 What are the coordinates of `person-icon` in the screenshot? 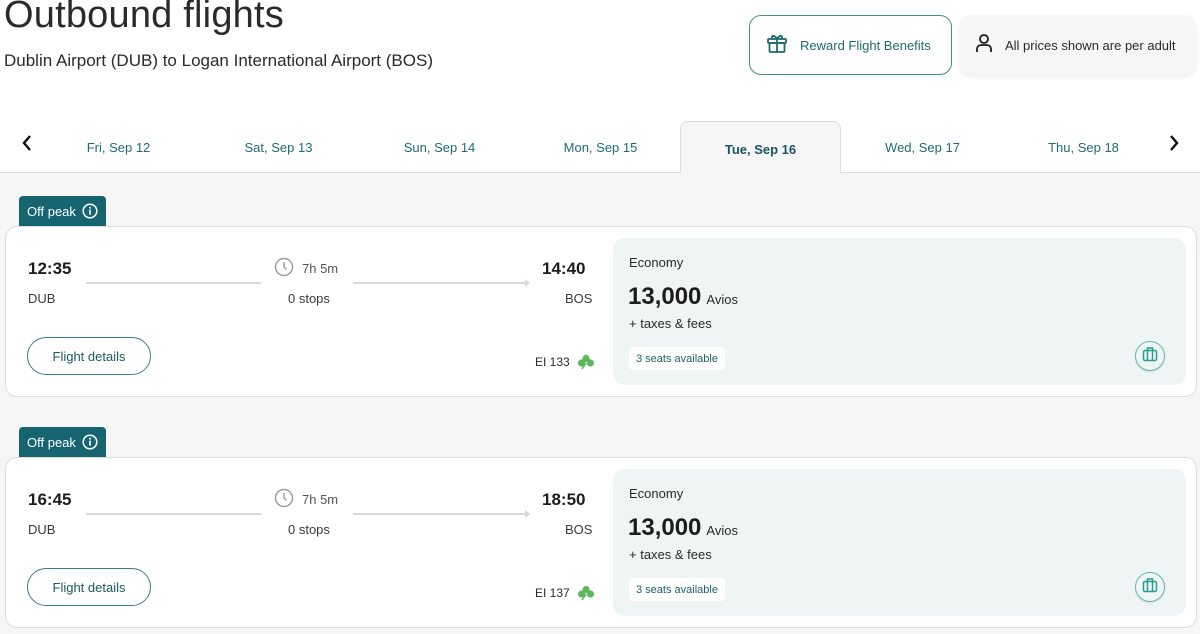 It's located at (984, 45).